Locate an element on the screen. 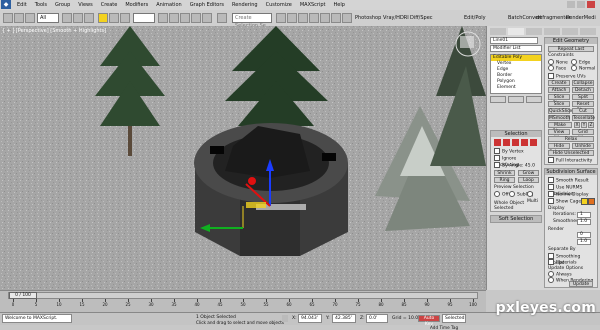 The width and height of the screenshot is (600, 330). relax-button: Relax is located at coordinates (571, 139).